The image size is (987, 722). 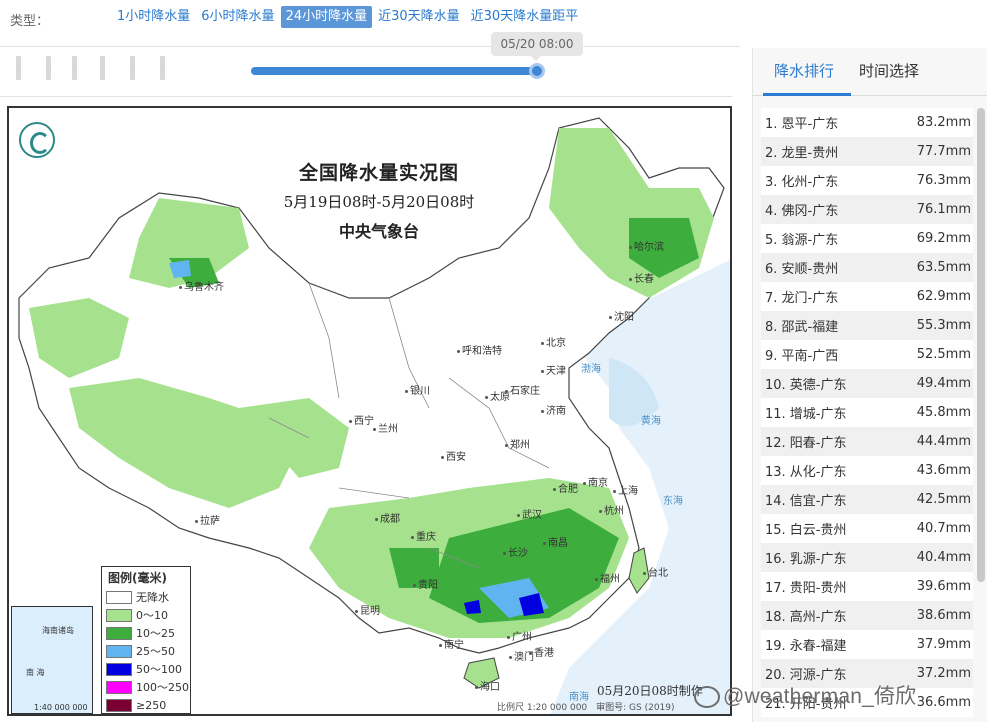 I want to click on city-label: 合肥, so click(x=565, y=487).